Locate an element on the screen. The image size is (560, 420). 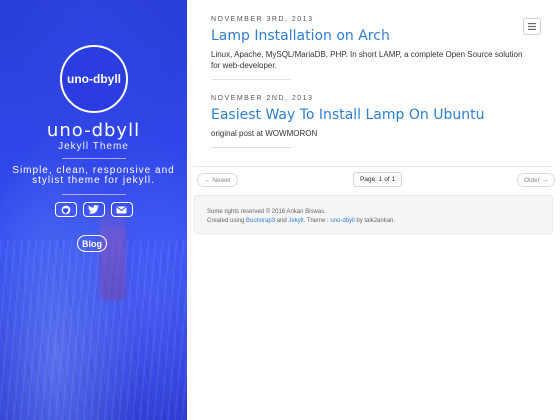
background-figure is located at coordinates (113, 252).